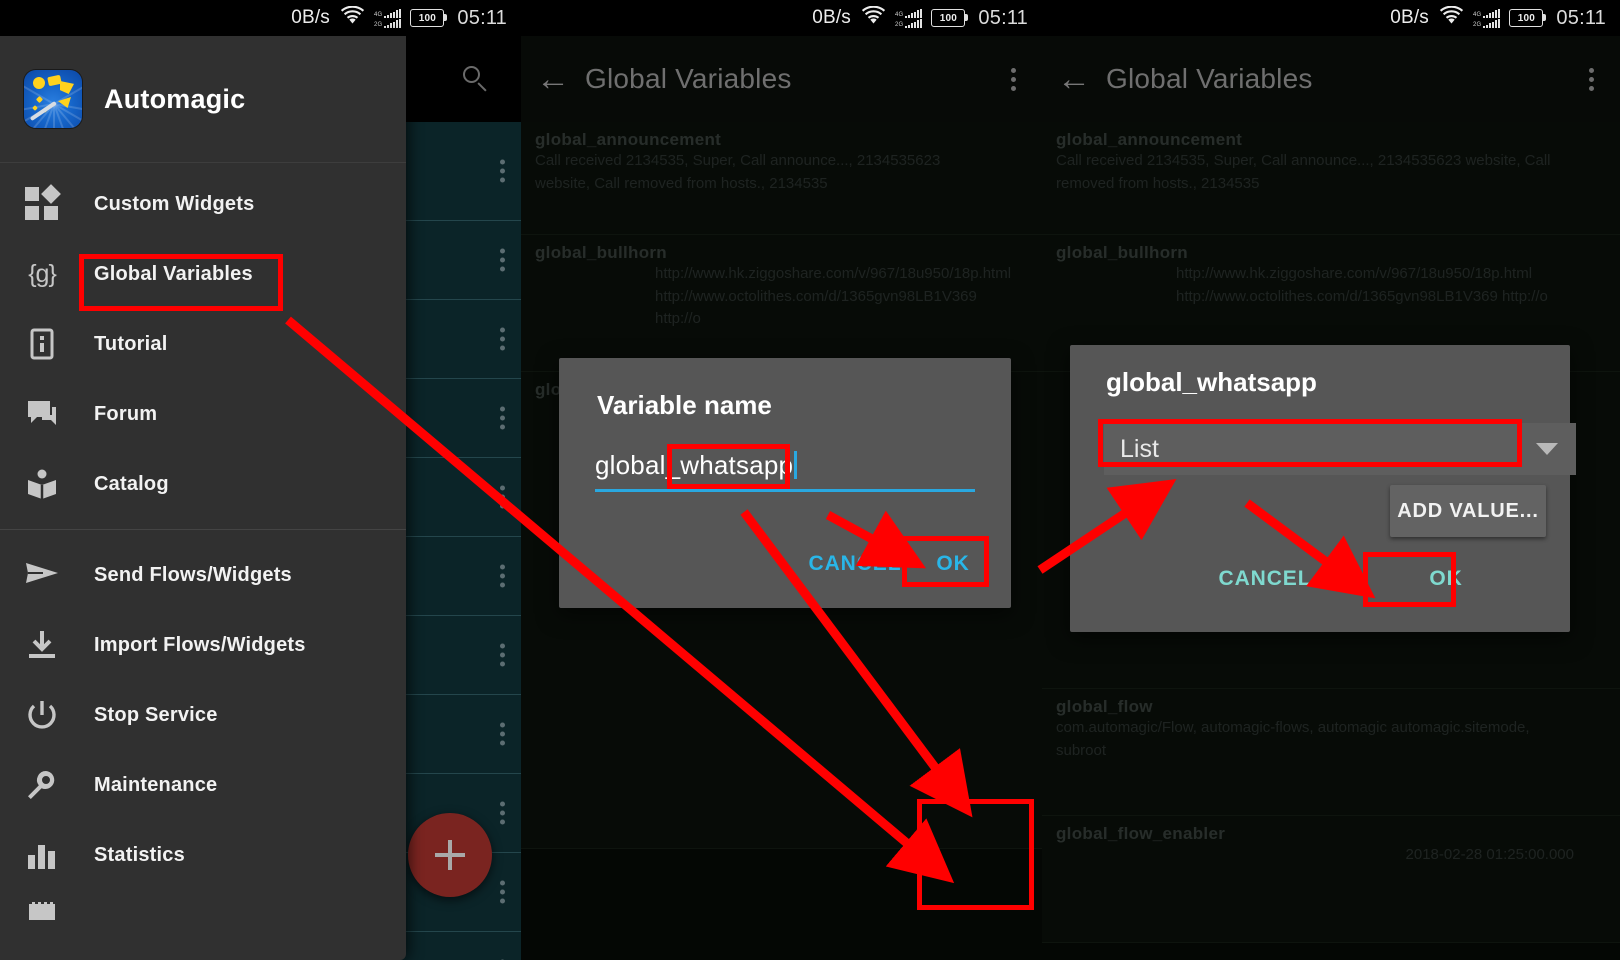 The height and width of the screenshot is (960, 1620). Describe the element at coordinates (42, 645) in the screenshot. I see `download-icon` at that location.